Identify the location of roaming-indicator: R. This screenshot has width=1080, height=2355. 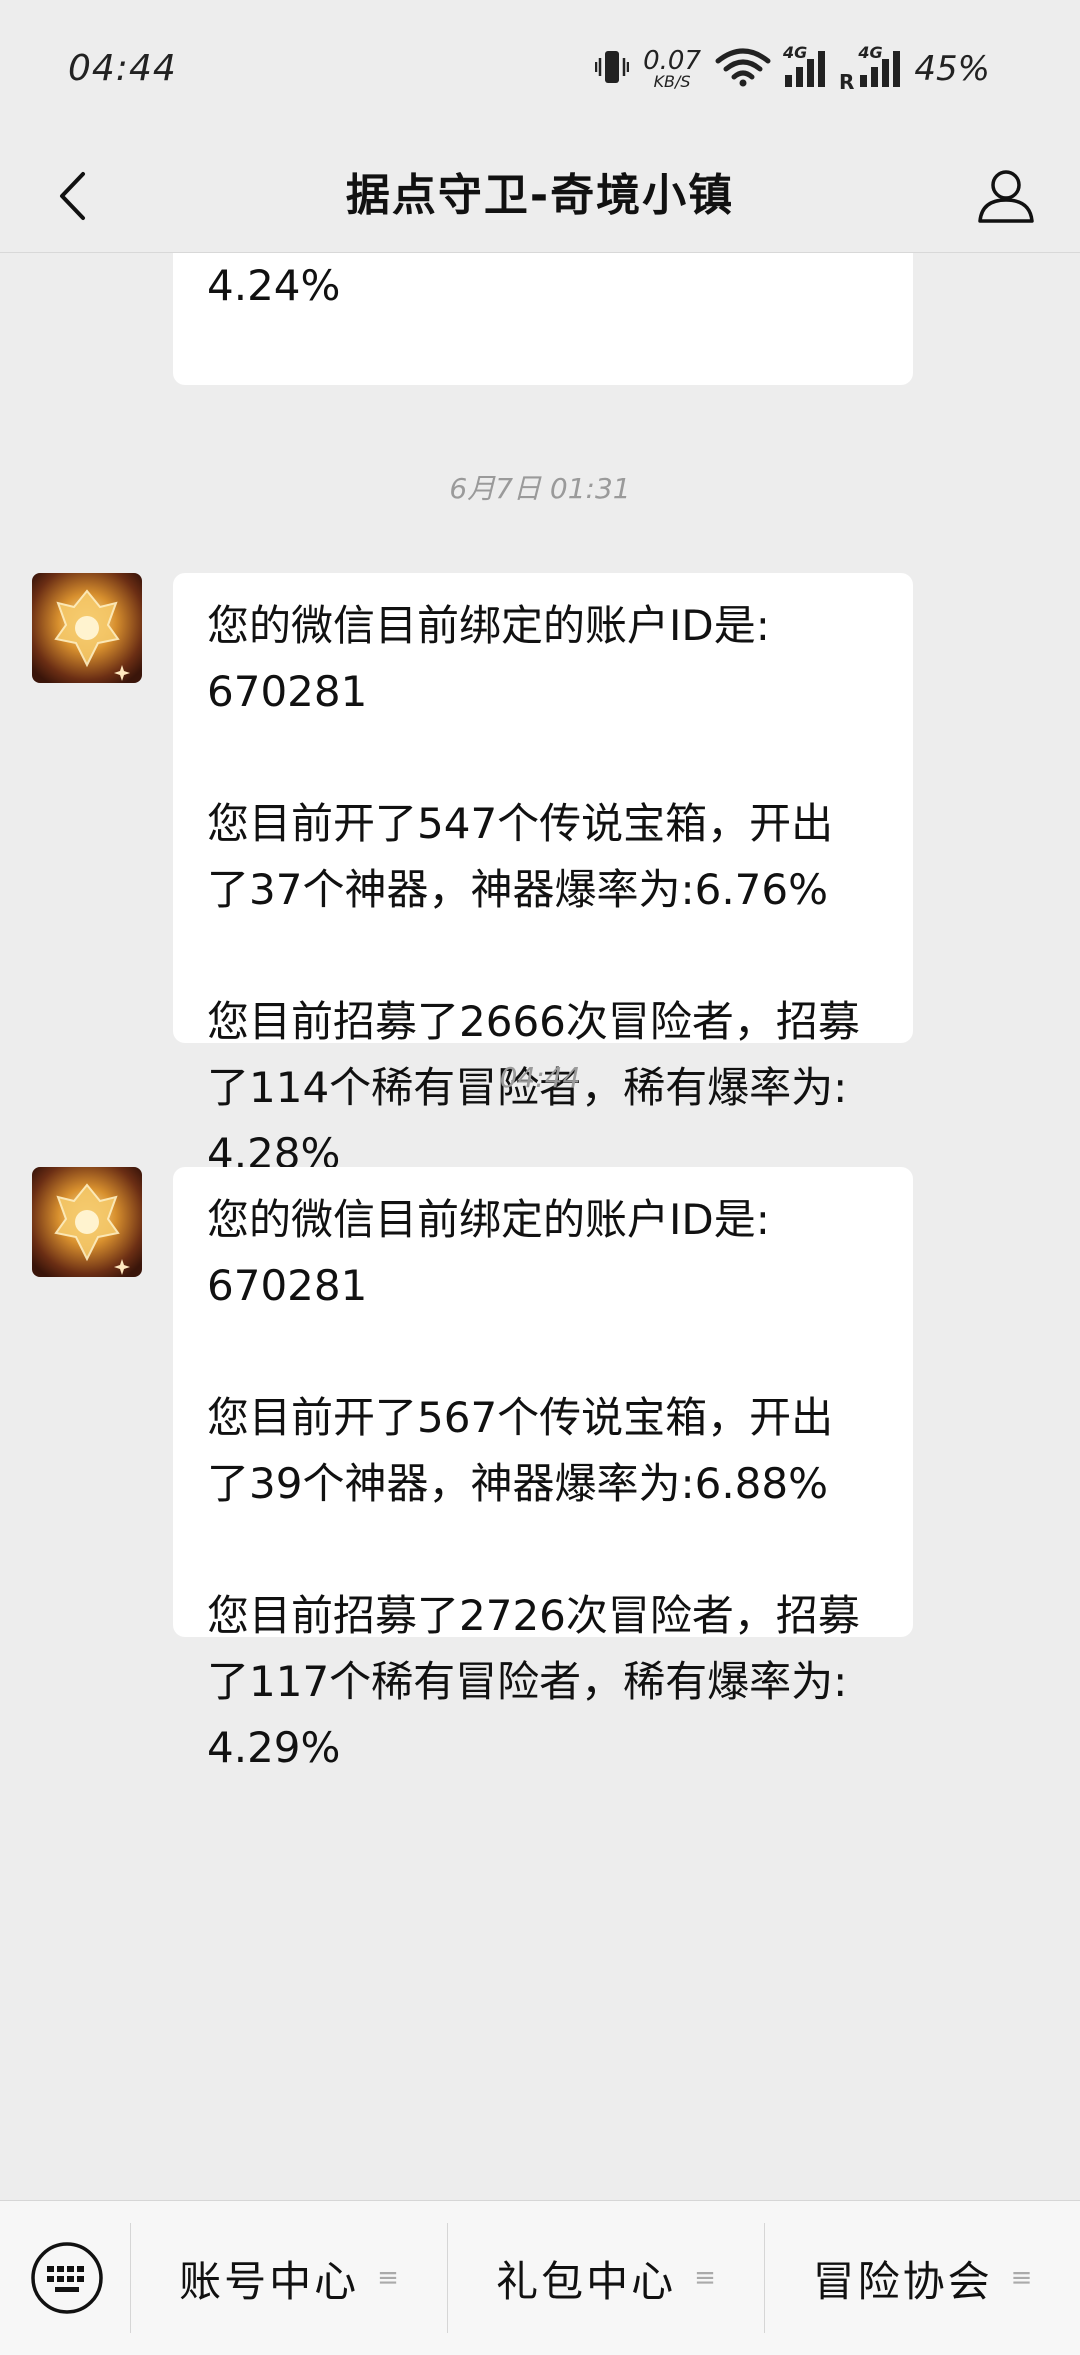
(847, 82).